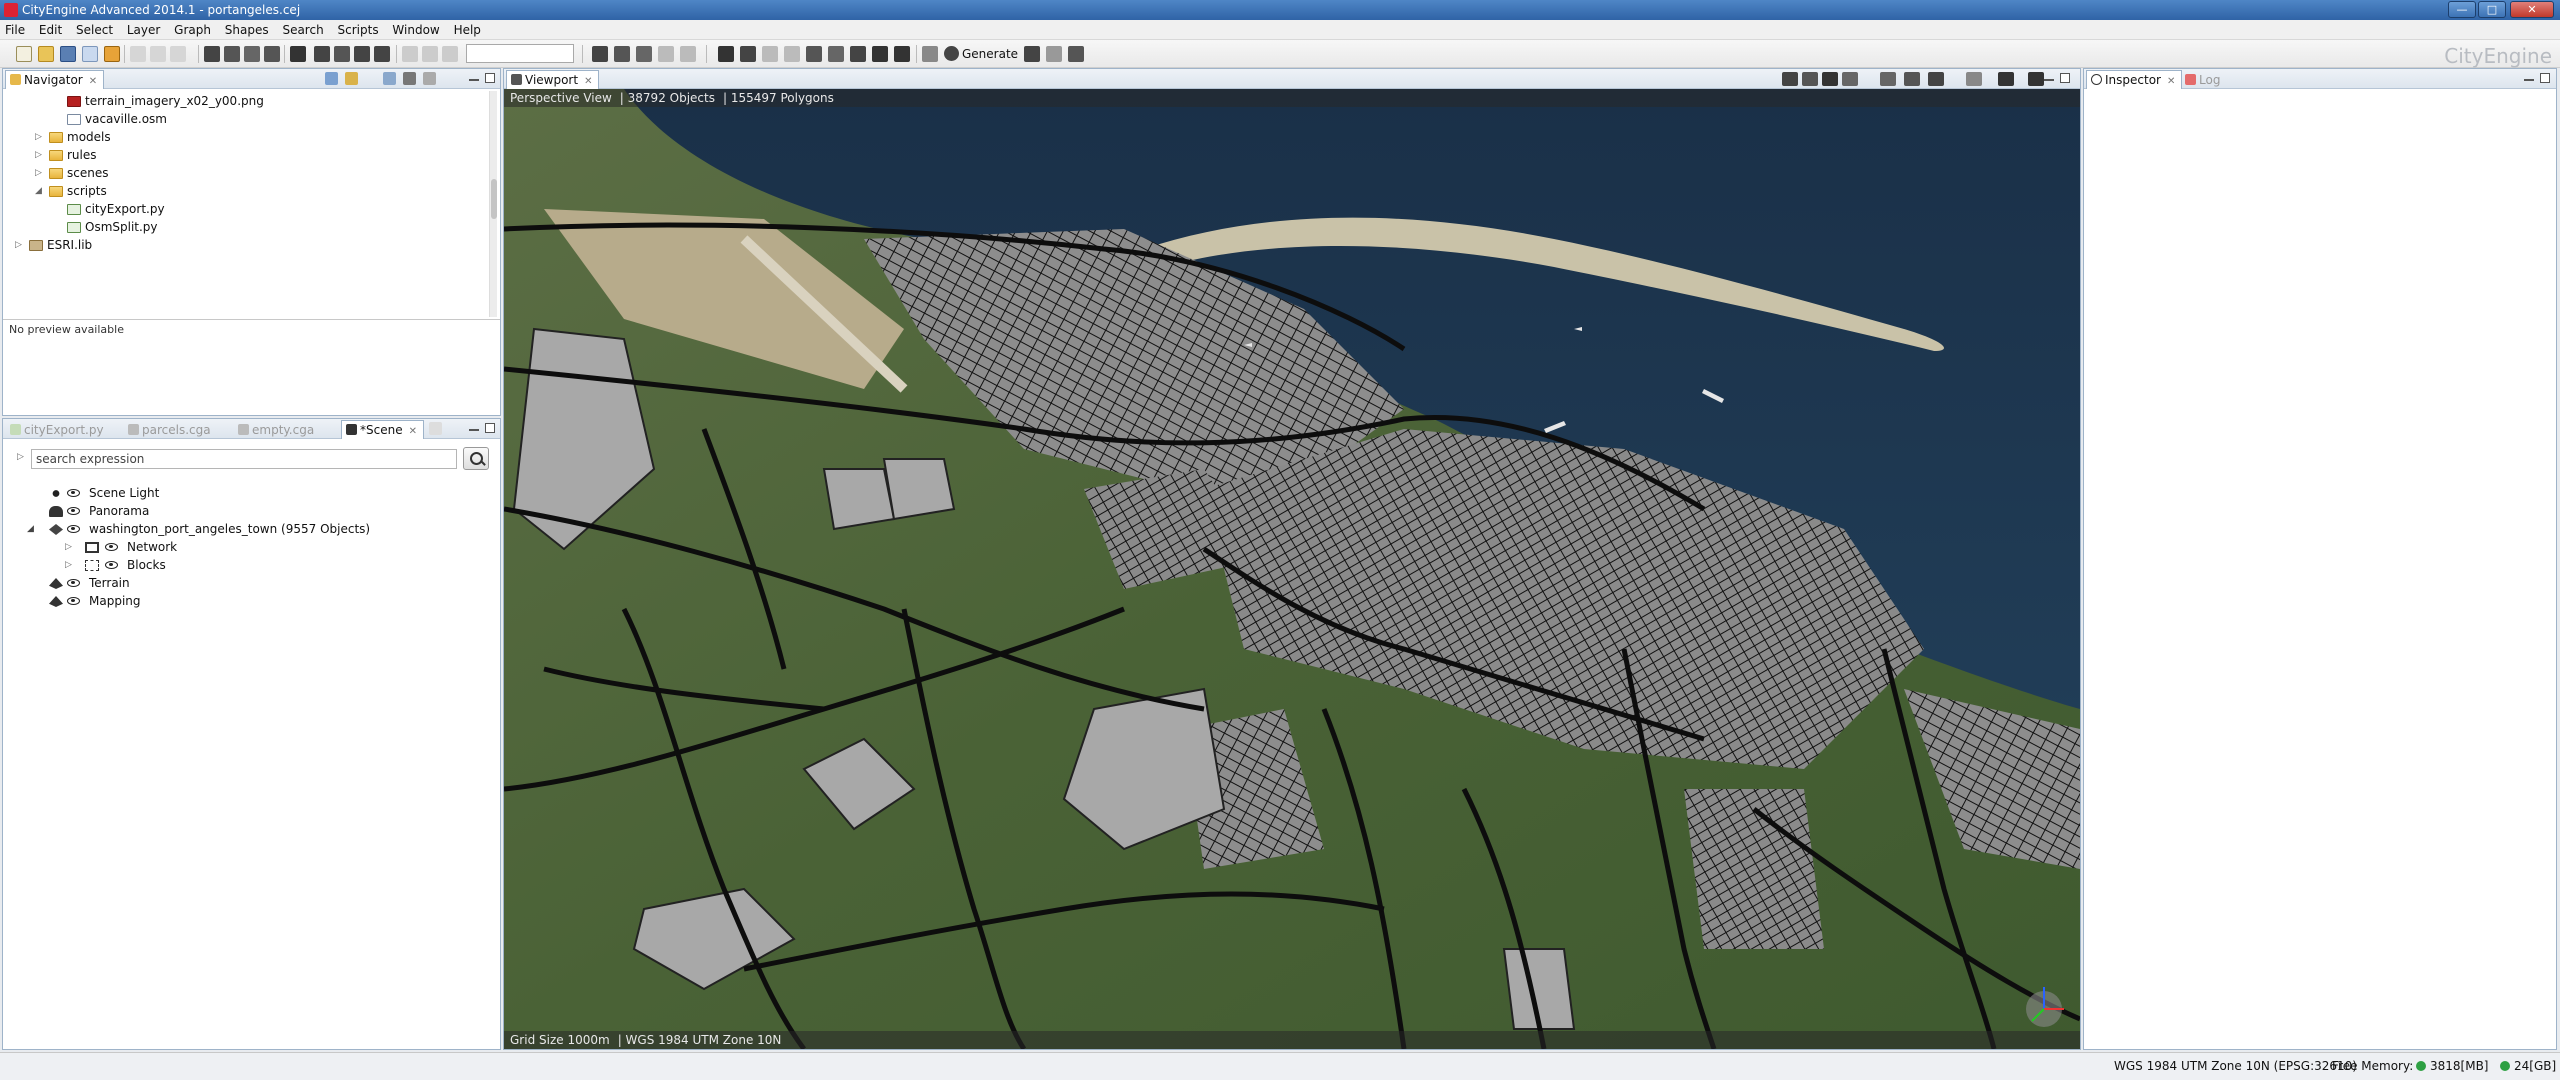 The height and width of the screenshot is (1080, 2560). I want to click on layer-network: ▷ Network, so click(273, 548).